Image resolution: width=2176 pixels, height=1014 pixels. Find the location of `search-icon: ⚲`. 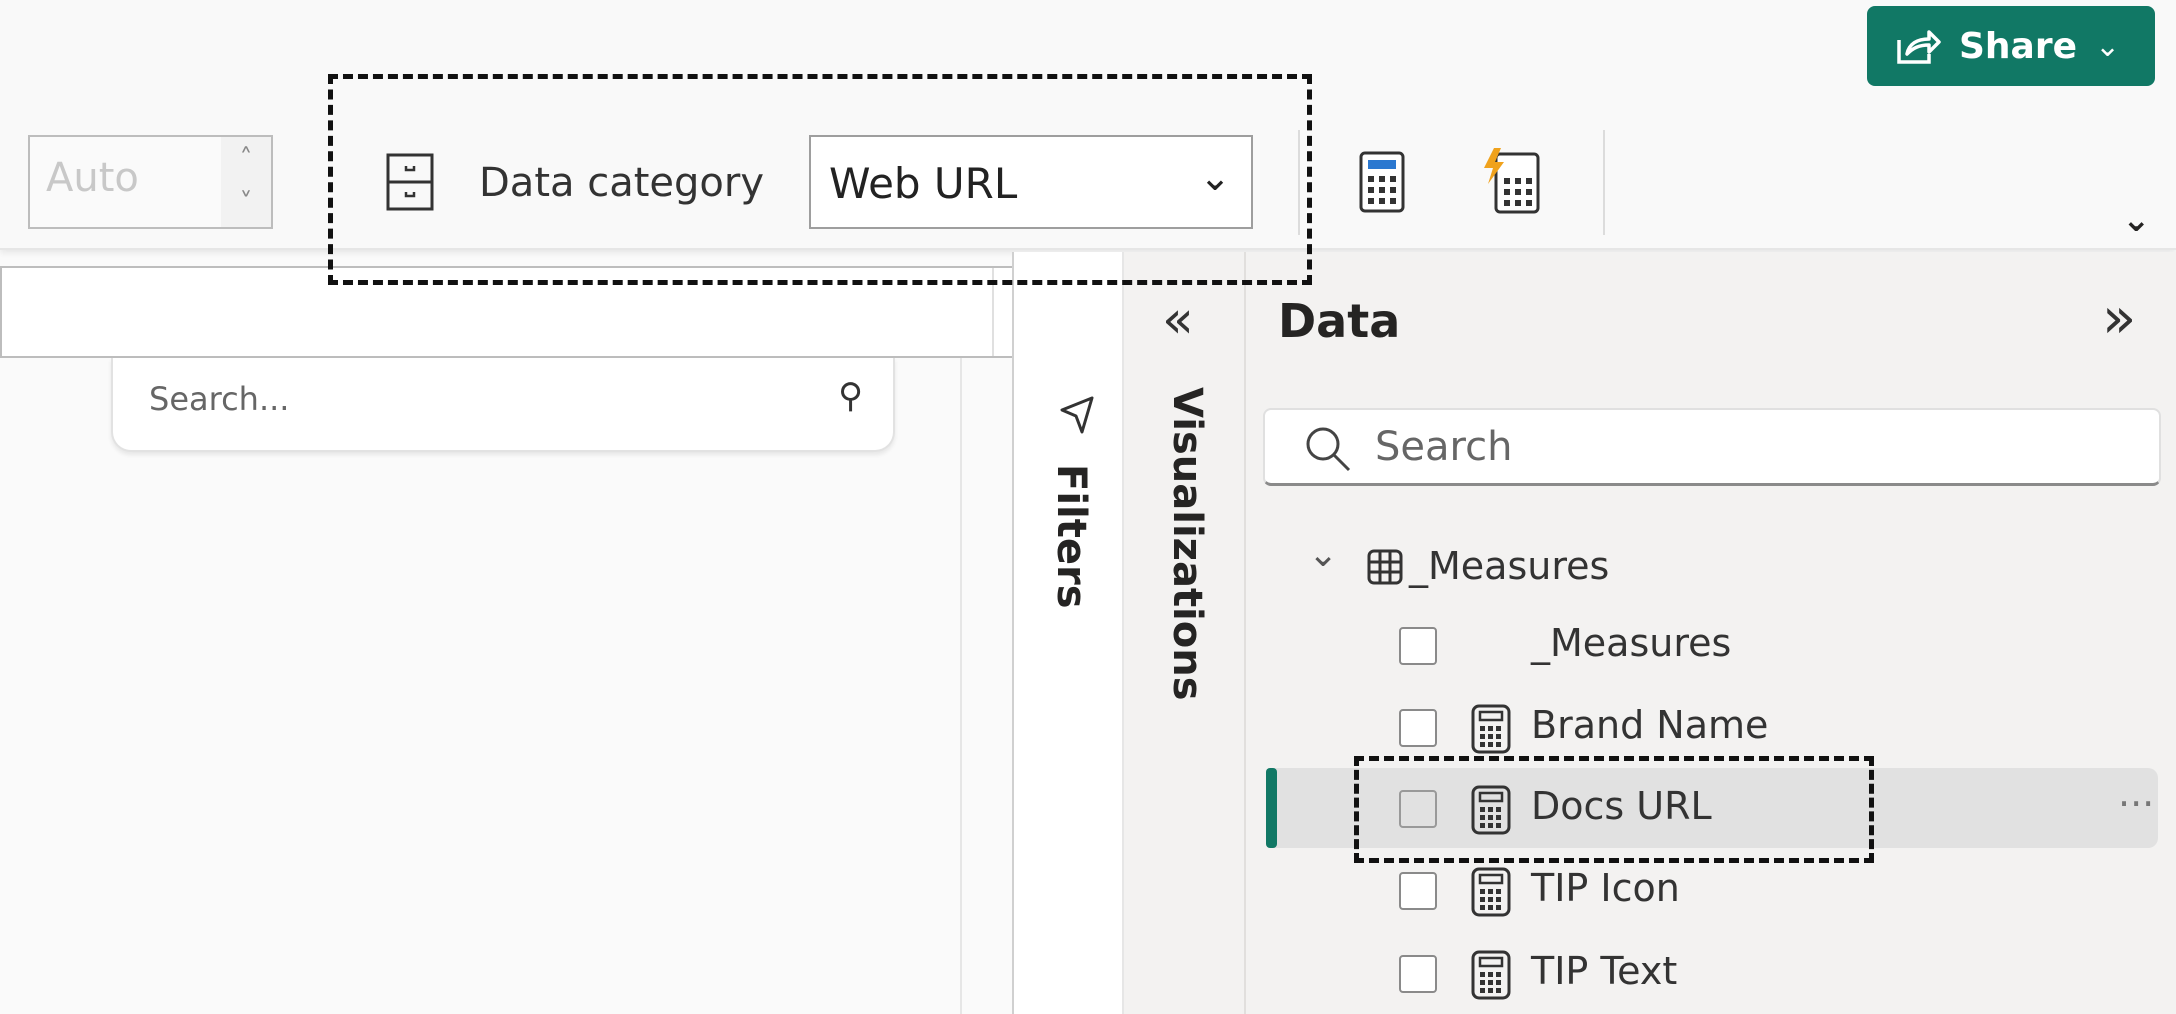

search-icon: ⚲ is located at coordinates (850, 396).